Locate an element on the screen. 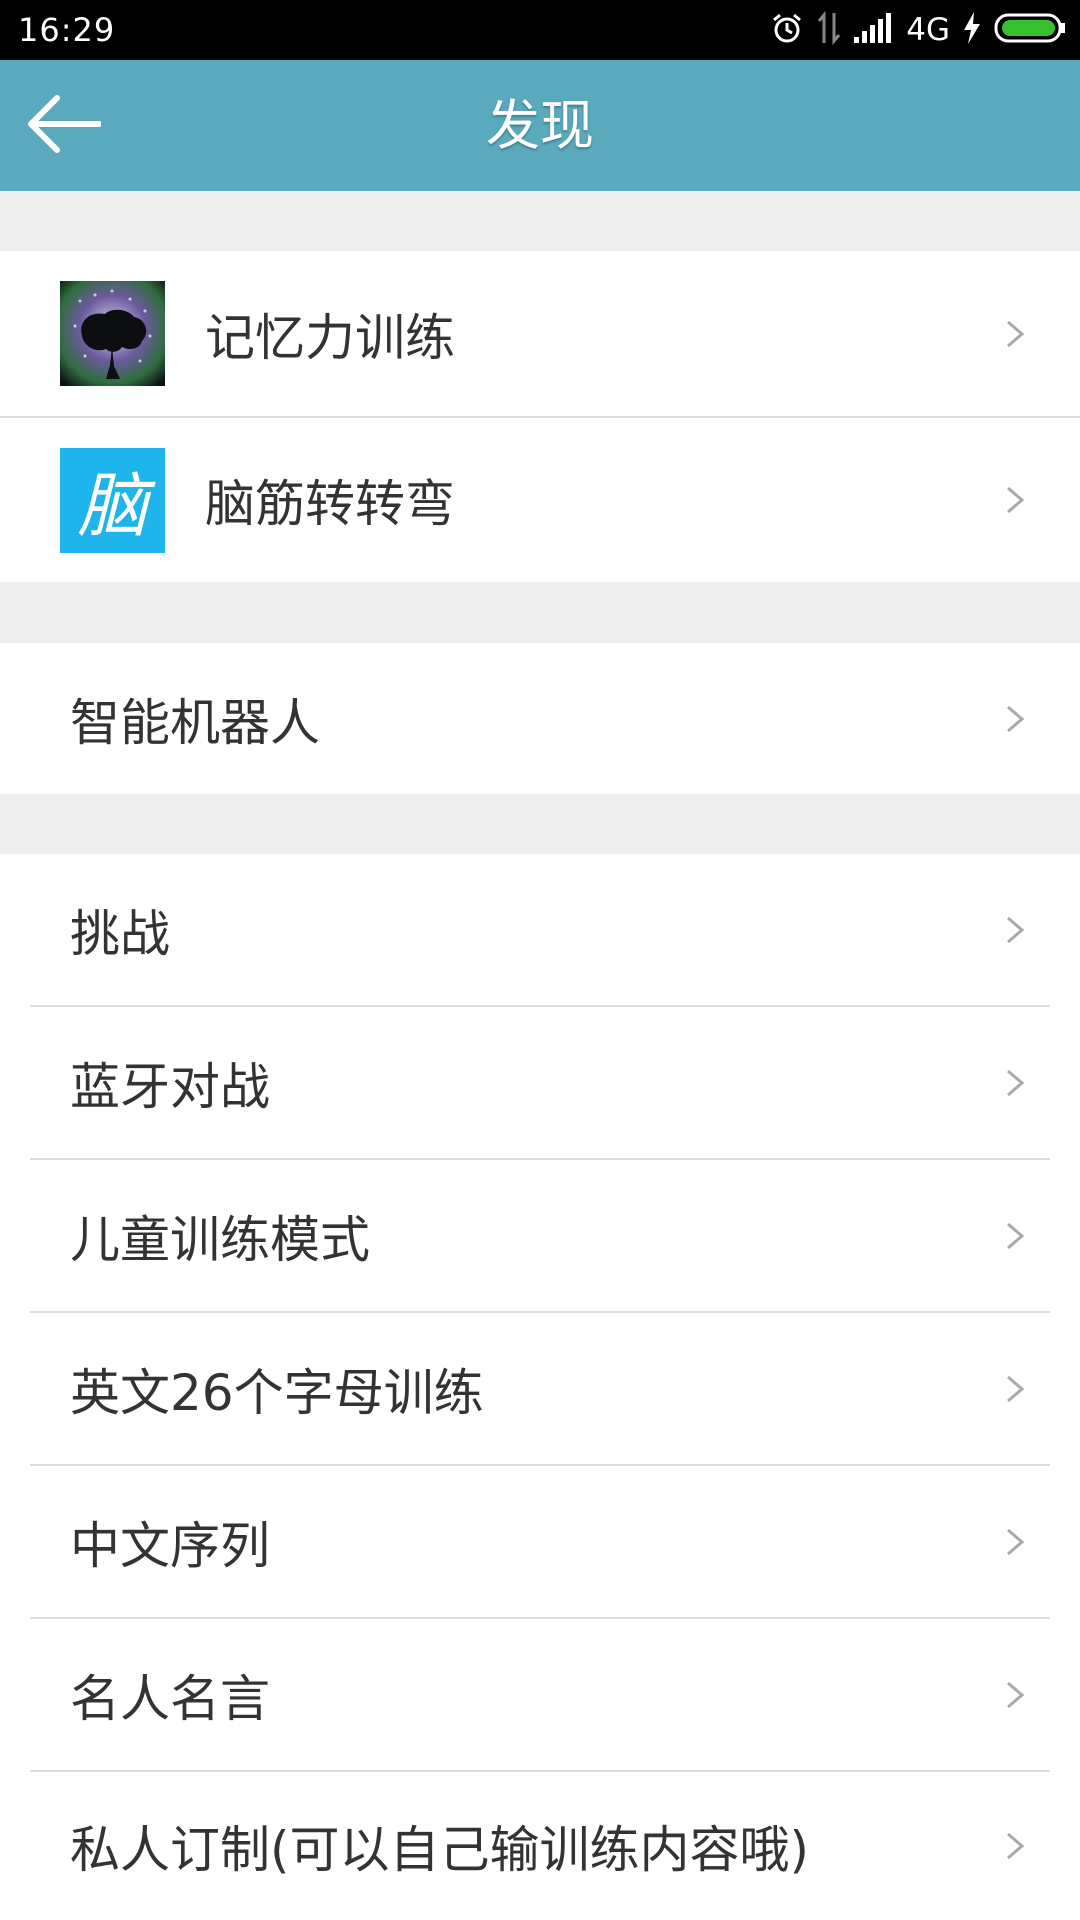 Image resolution: width=1080 pixels, height=1920 pixels. app-bar: 发现 is located at coordinates (540, 125).